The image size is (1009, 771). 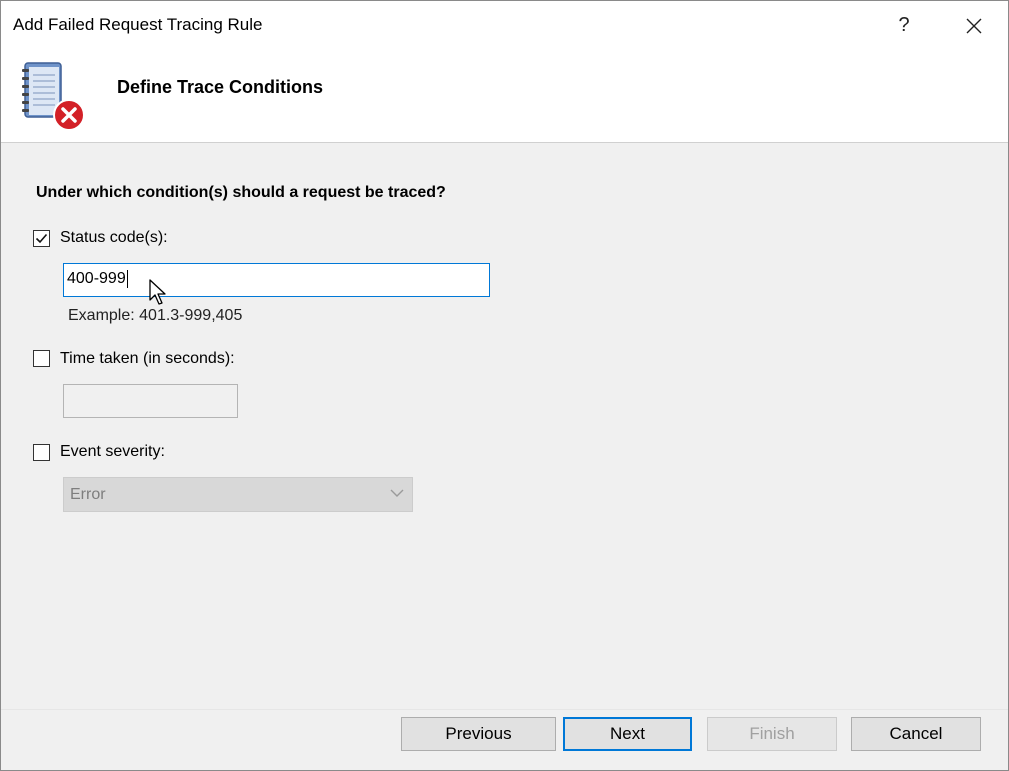 What do you see at coordinates (276, 280) in the screenshot?
I see `status-code-input: 400-999` at bounding box center [276, 280].